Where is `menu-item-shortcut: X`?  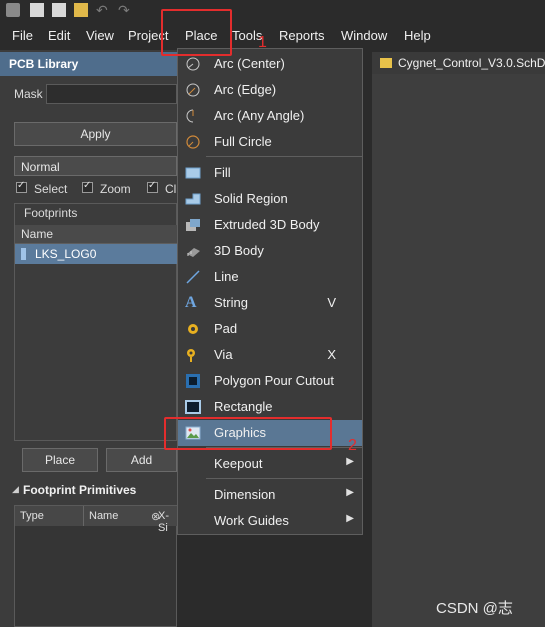
menu-item-shortcut: X is located at coordinates (331, 354).